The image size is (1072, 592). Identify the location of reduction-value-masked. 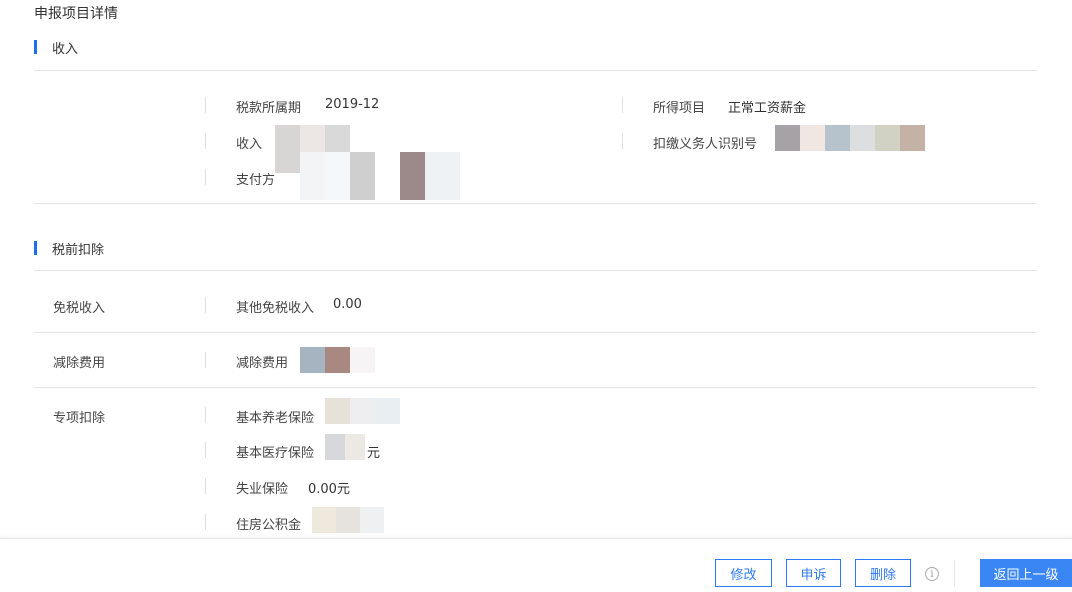
(337, 360).